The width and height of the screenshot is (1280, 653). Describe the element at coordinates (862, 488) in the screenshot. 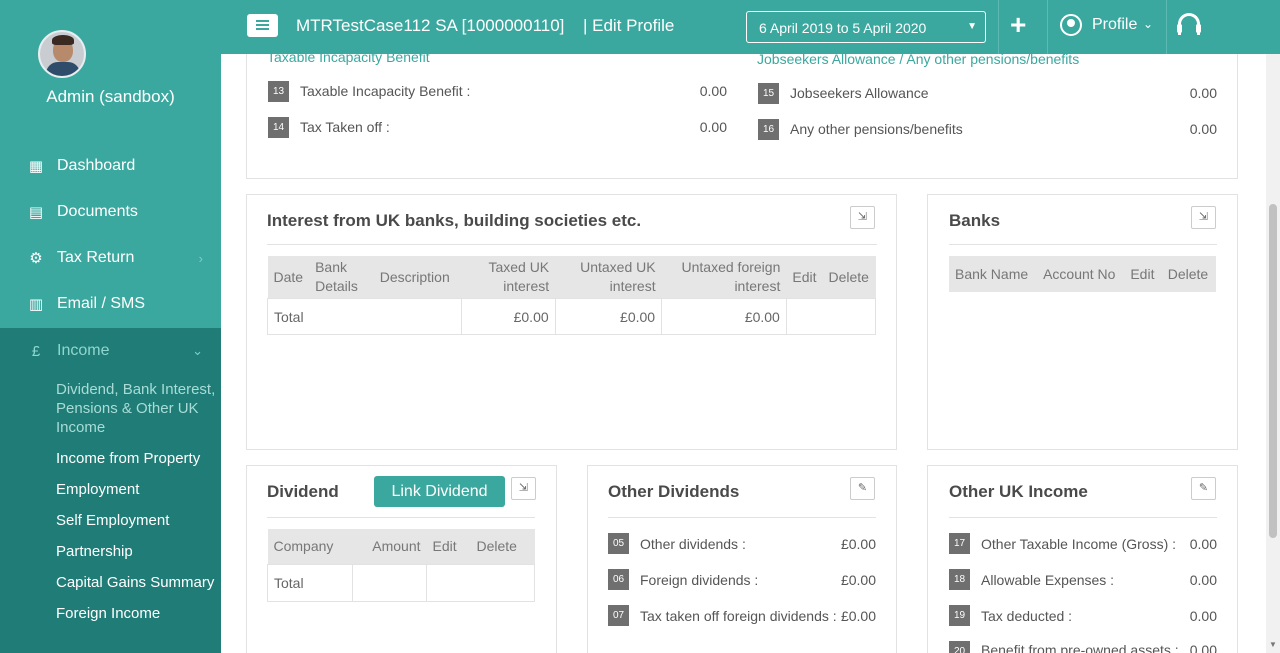

I see `edit-other-dividends-button: ✎` at that location.